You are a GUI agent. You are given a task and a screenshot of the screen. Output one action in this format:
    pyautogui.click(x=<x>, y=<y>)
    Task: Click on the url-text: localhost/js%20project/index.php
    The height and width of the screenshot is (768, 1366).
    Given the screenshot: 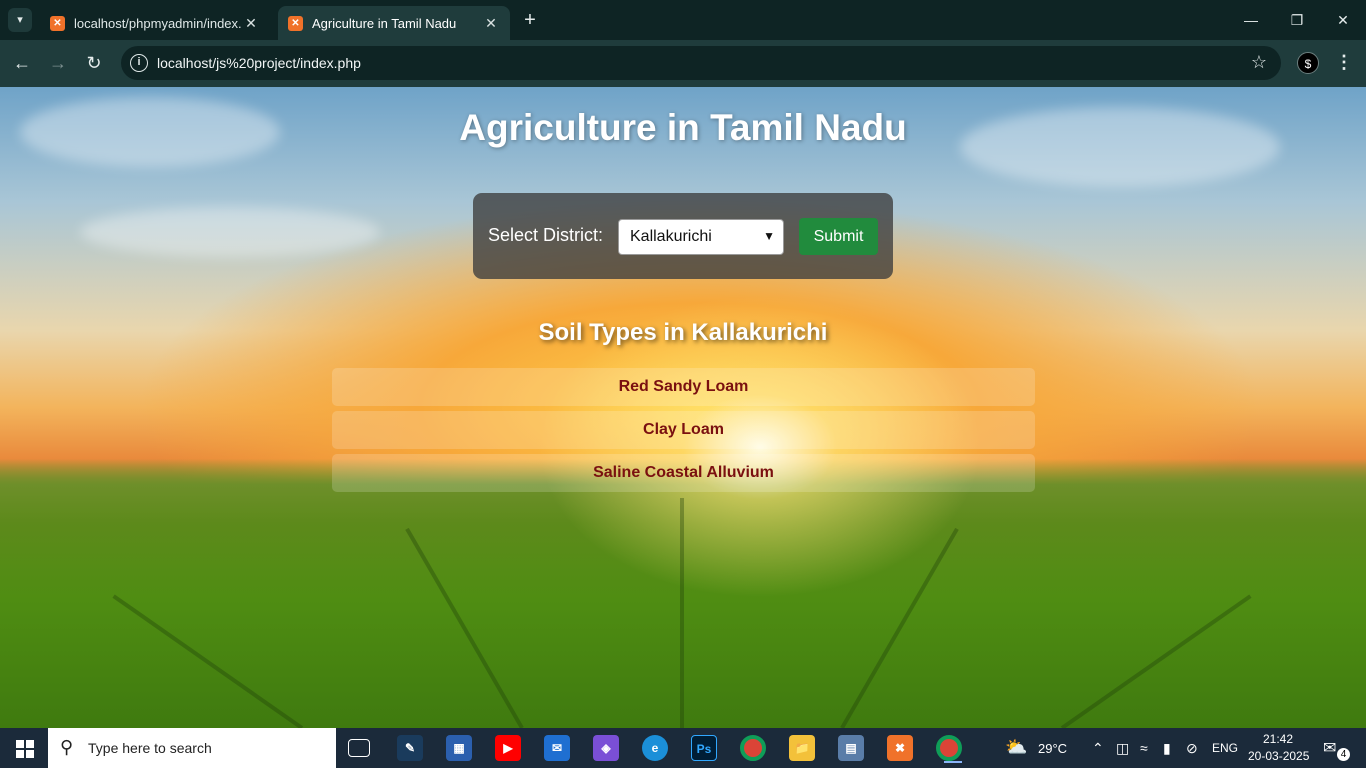 What is the action you would take?
    pyautogui.click(x=259, y=63)
    